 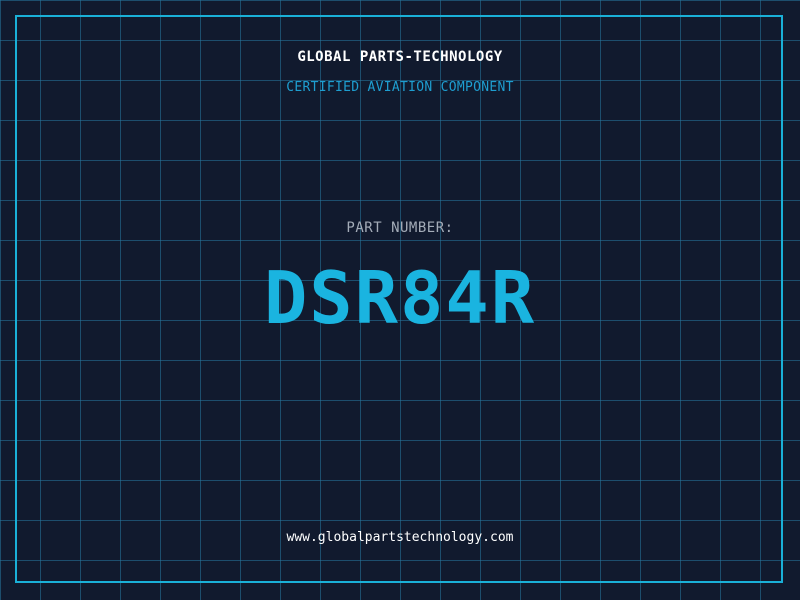 What do you see at coordinates (400, 87) in the screenshot?
I see `certification-subtitle: CERTIFIED AVIATION COMPONENT` at bounding box center [400, 87].